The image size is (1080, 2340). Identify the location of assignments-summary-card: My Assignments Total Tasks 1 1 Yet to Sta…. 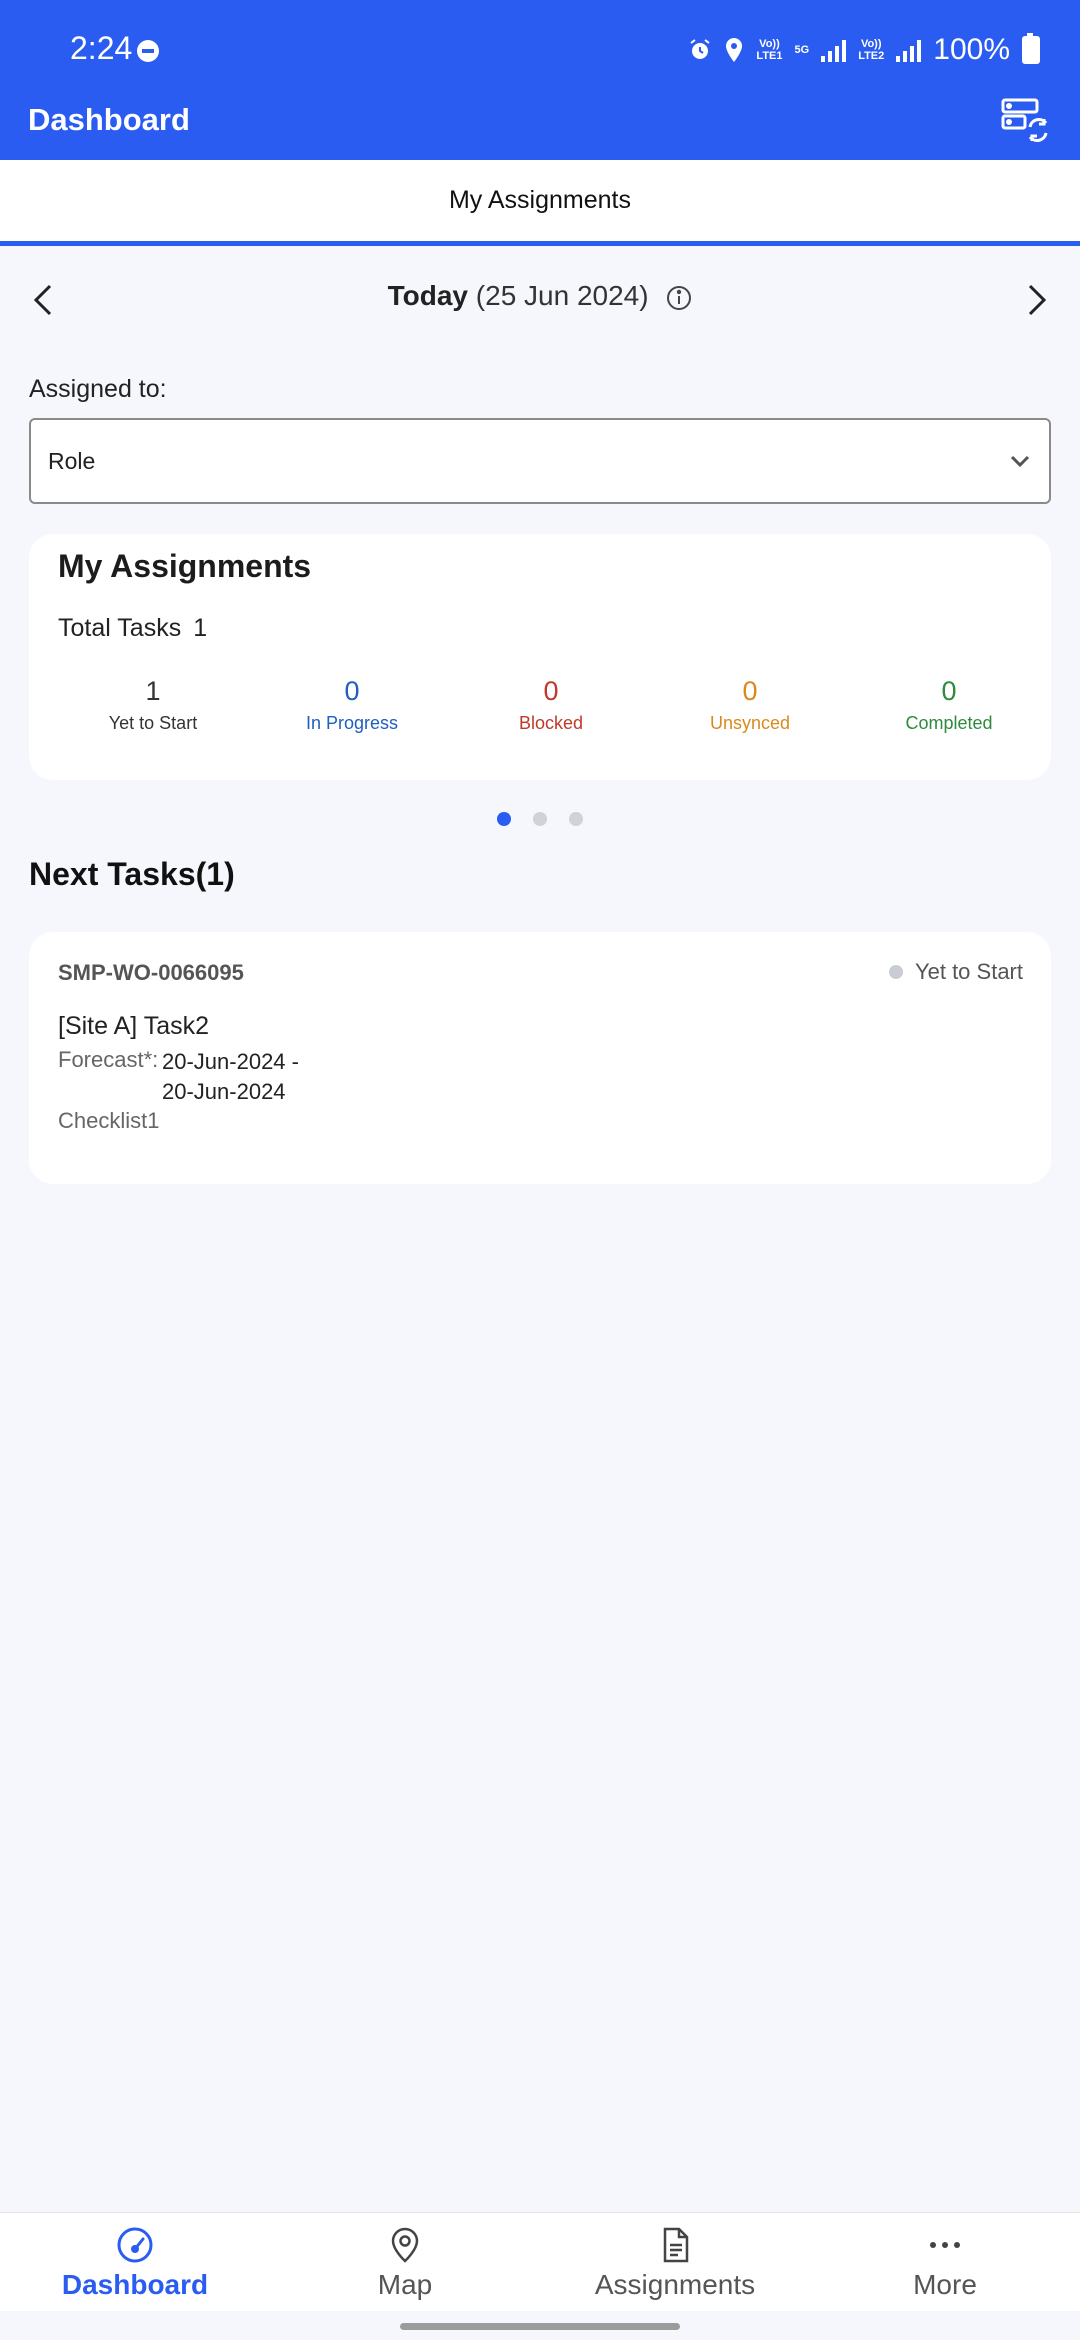
(540, 657).